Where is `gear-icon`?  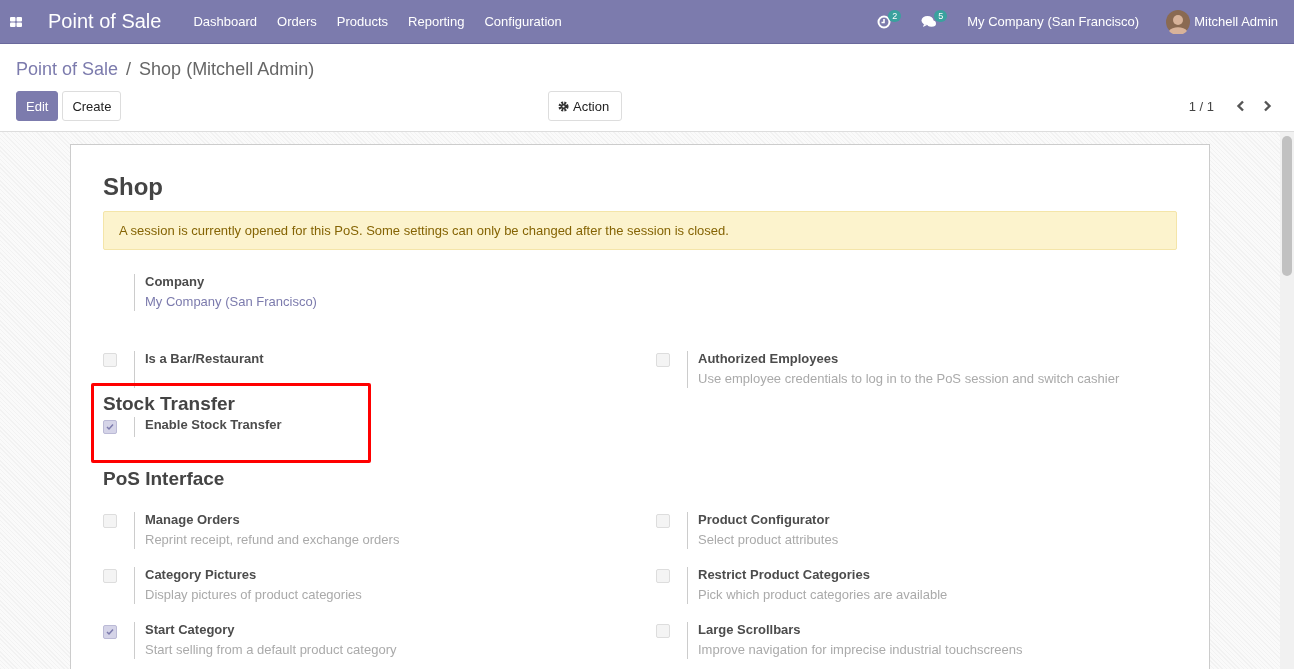 gear-icon is located at coordinates (563, 106).